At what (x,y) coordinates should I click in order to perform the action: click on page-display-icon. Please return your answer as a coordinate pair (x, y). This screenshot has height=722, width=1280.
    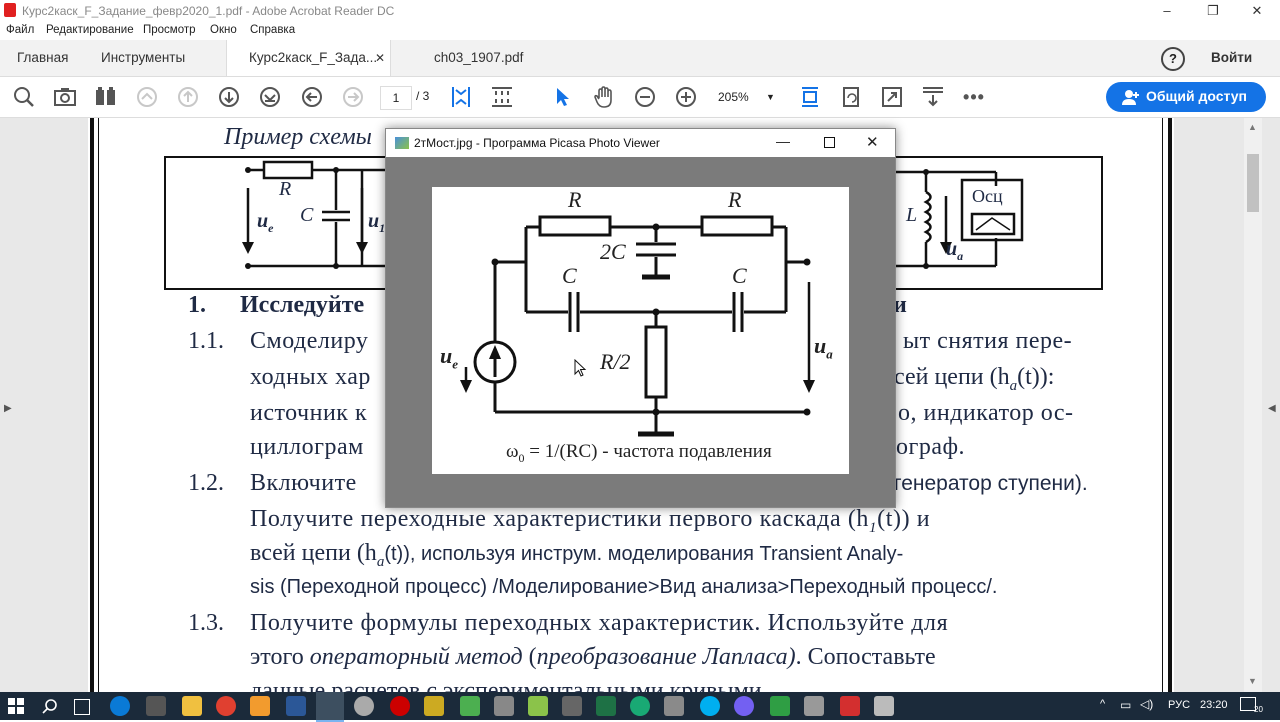
    Looking at the image, I should click on (933, 97).